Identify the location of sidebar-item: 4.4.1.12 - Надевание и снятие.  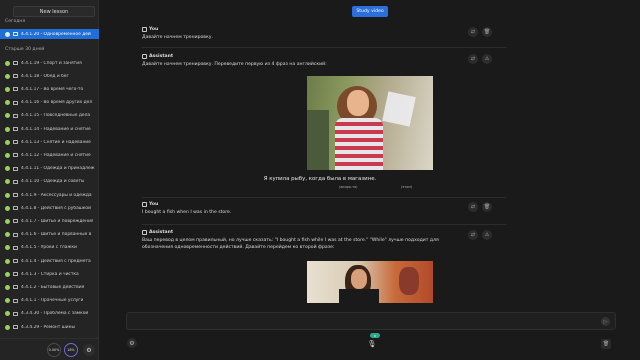
(49, 155).